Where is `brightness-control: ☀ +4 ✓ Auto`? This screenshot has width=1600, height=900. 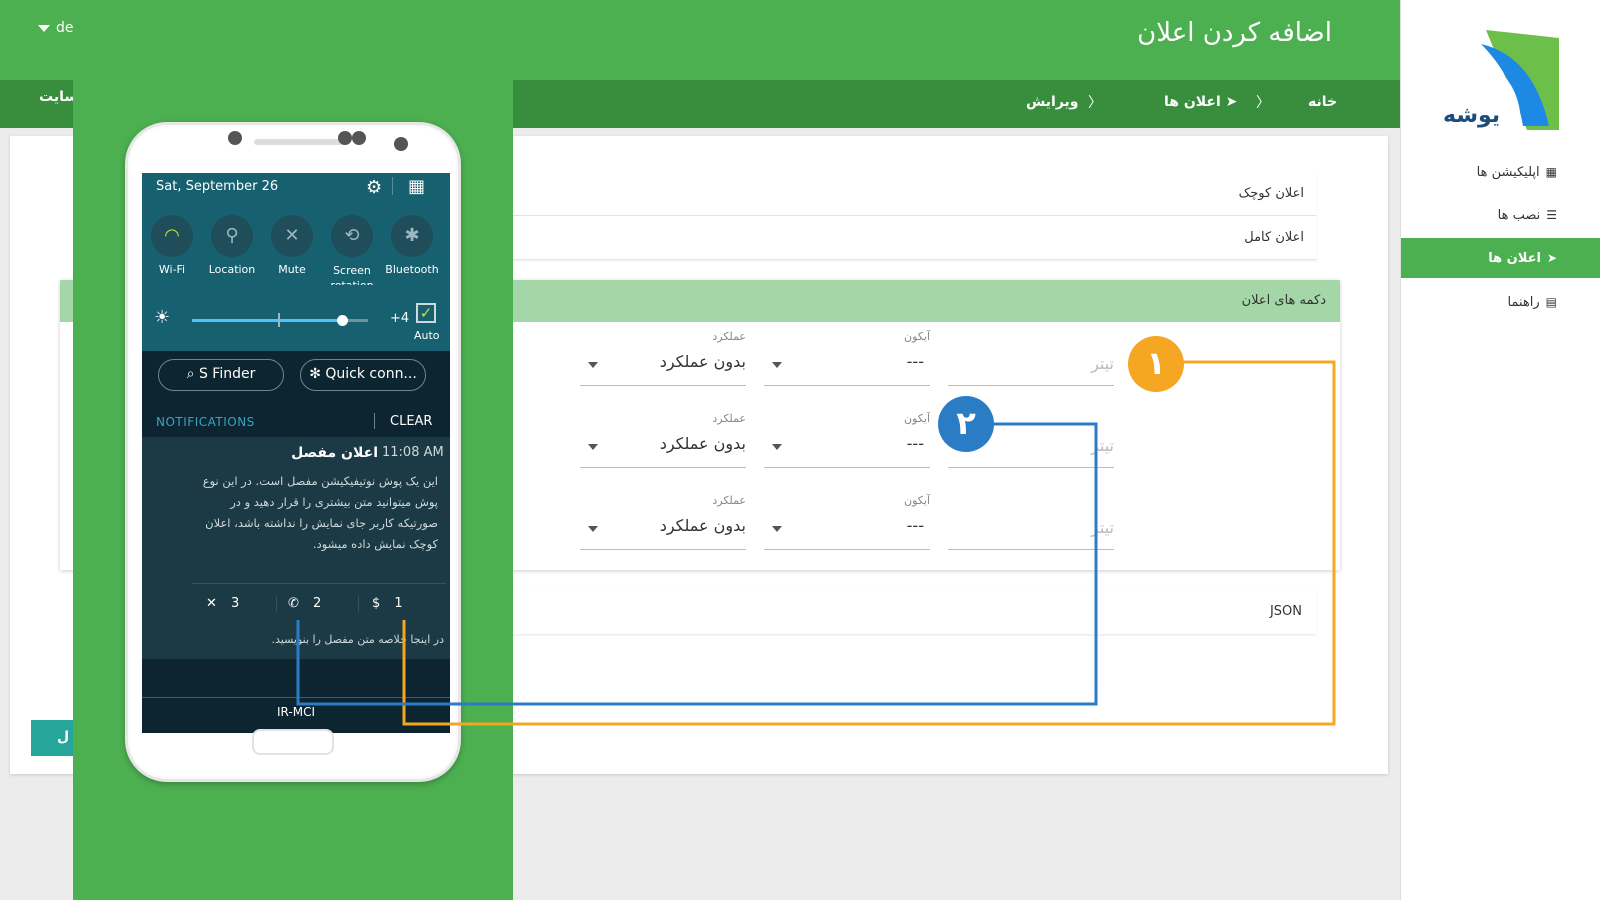 brightness-control: ☀ +4 ✓ Auto is located at coordinates (299, 322).